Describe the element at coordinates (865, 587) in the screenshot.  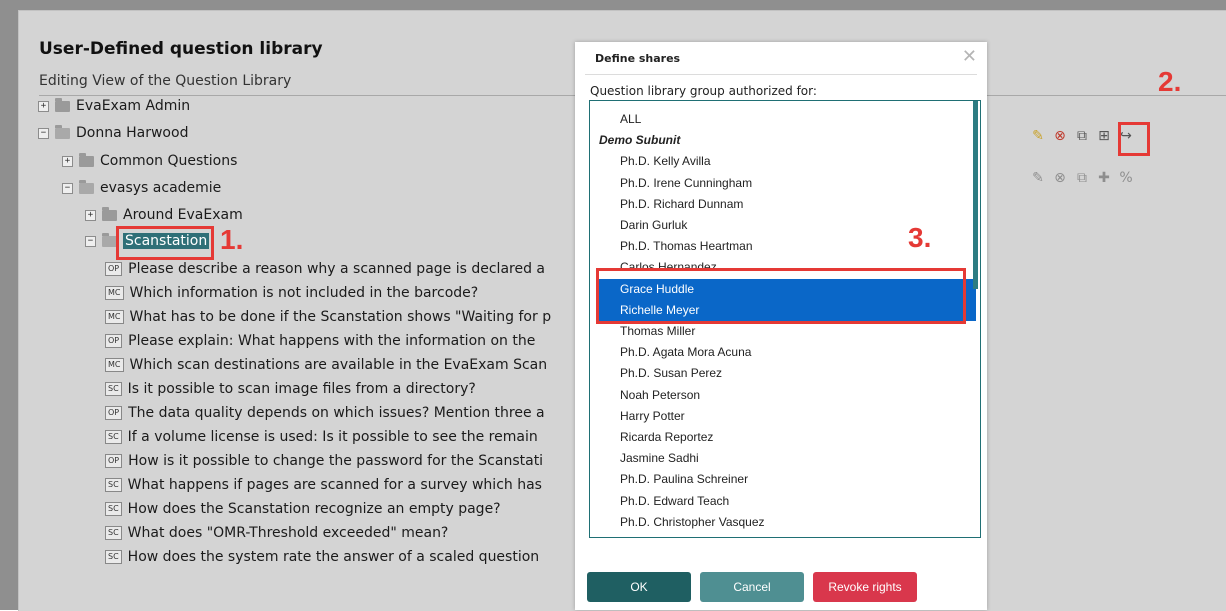
I see `revoke-rights-button: Revoke rights` at that location.